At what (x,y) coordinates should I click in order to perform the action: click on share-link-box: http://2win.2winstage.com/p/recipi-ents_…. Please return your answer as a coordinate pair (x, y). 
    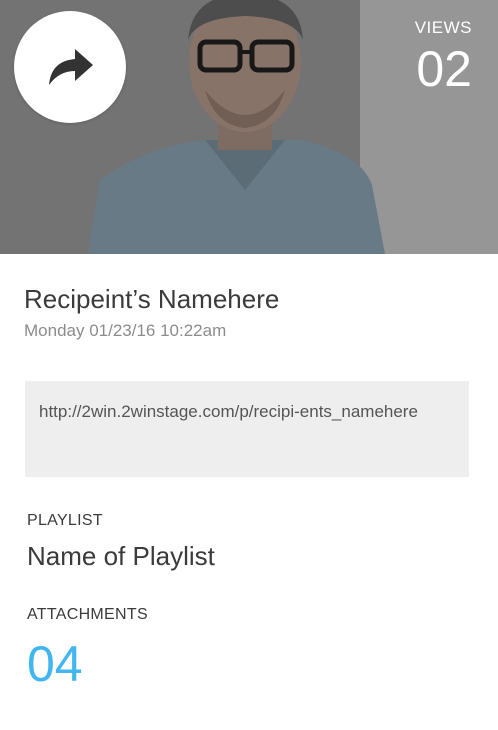
    Looking at the image, I should click on (247, 429).